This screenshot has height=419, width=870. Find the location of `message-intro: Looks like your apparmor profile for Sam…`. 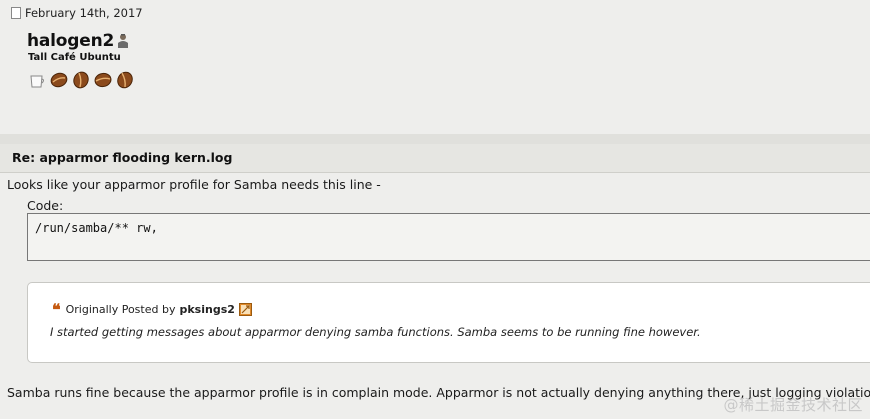

message-intro: Looks like your apparmor profile for Sam… is located at coordinates (194, 184).